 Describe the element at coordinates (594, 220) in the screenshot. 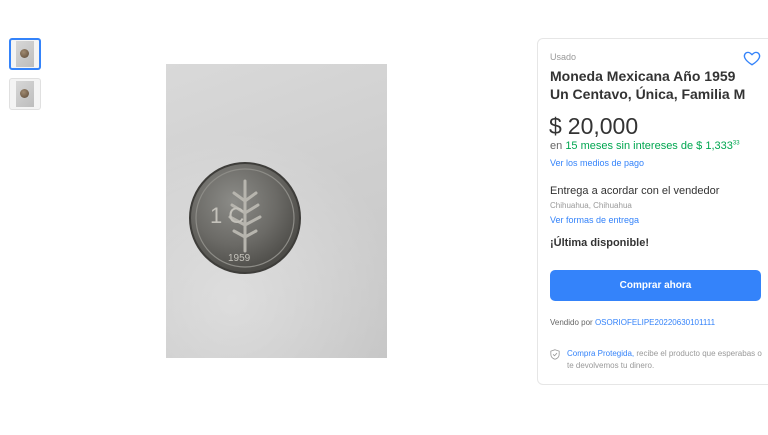

I see `shipping-methods-link: Ver formas de entrega` at that location.